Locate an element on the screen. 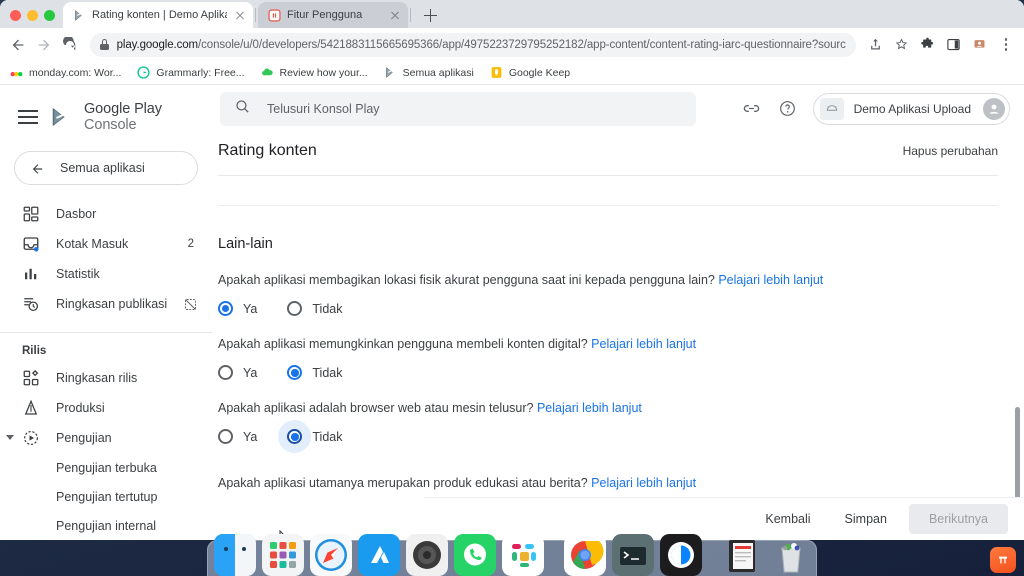 This screenshot has width=1024, height=576. search-input: Telusuri Konsol Play is located at coordinates (458, 108).